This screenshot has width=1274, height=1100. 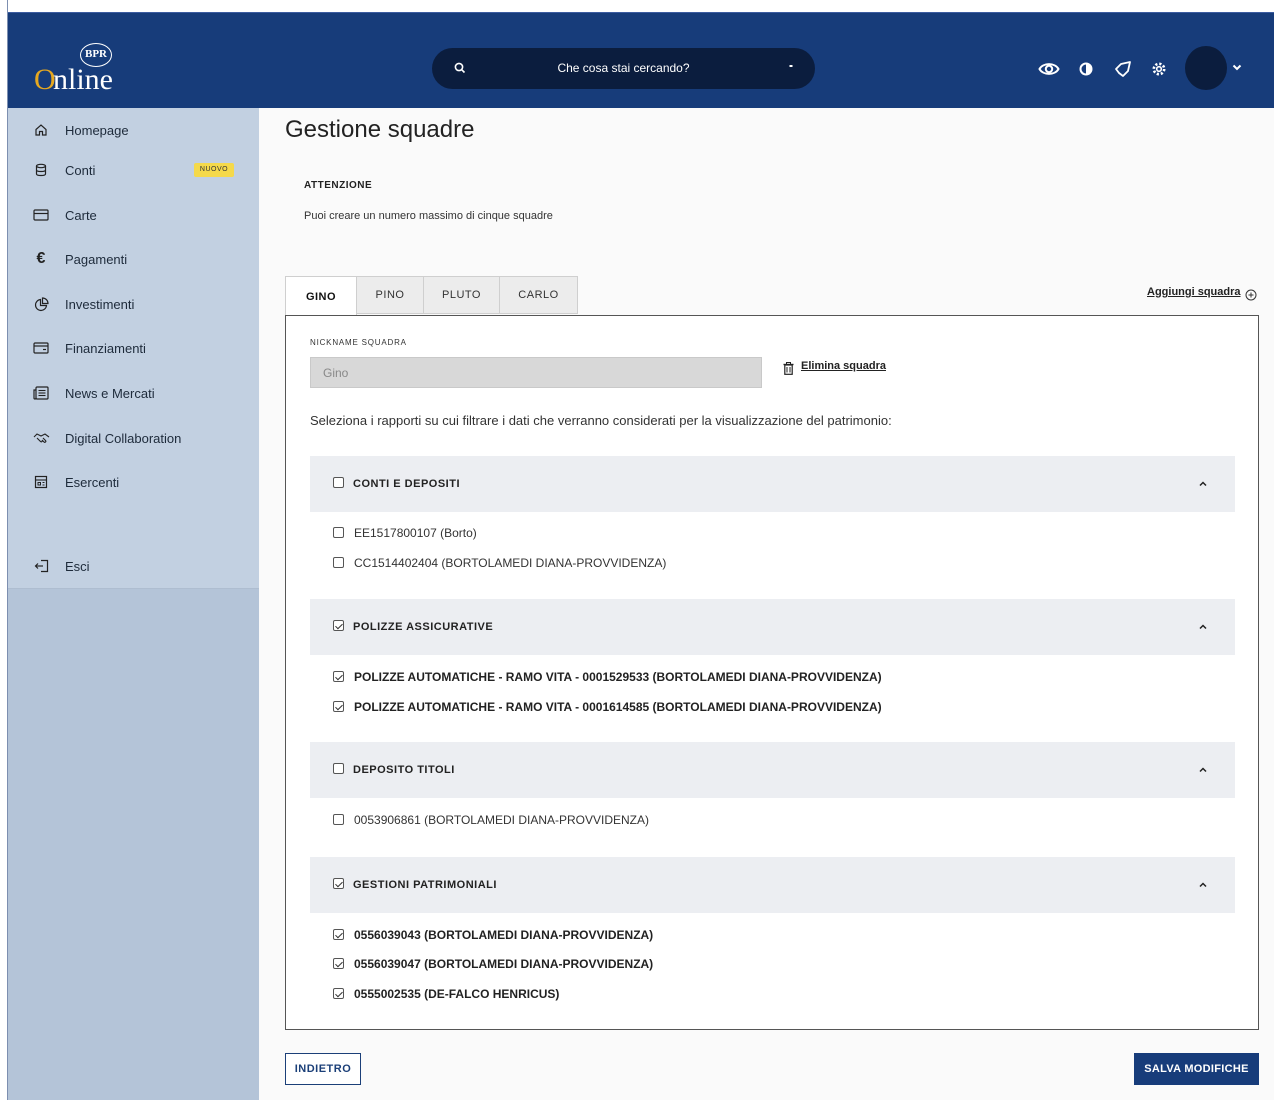 What do you see at coordinates (538, 295) in the screenshot?
I see `tab-carlo: CARLO` at bounding box center [538, 295].